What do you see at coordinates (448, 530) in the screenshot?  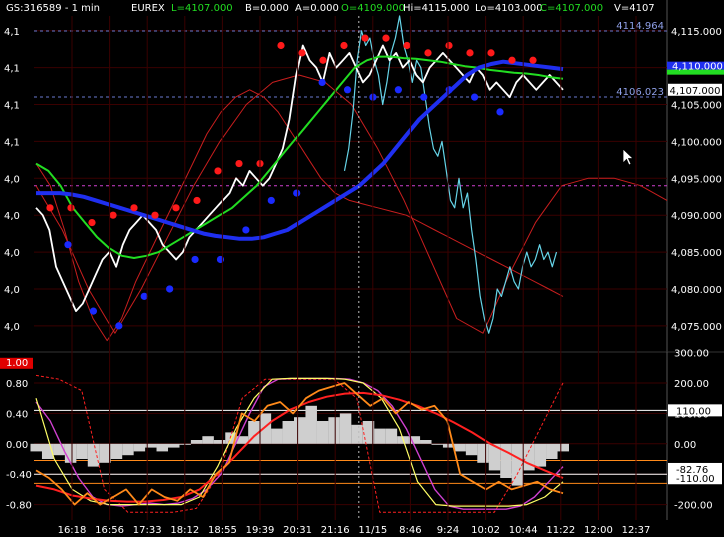 I see `x-tick-label: 9:24` at bounding box center [448, 530].